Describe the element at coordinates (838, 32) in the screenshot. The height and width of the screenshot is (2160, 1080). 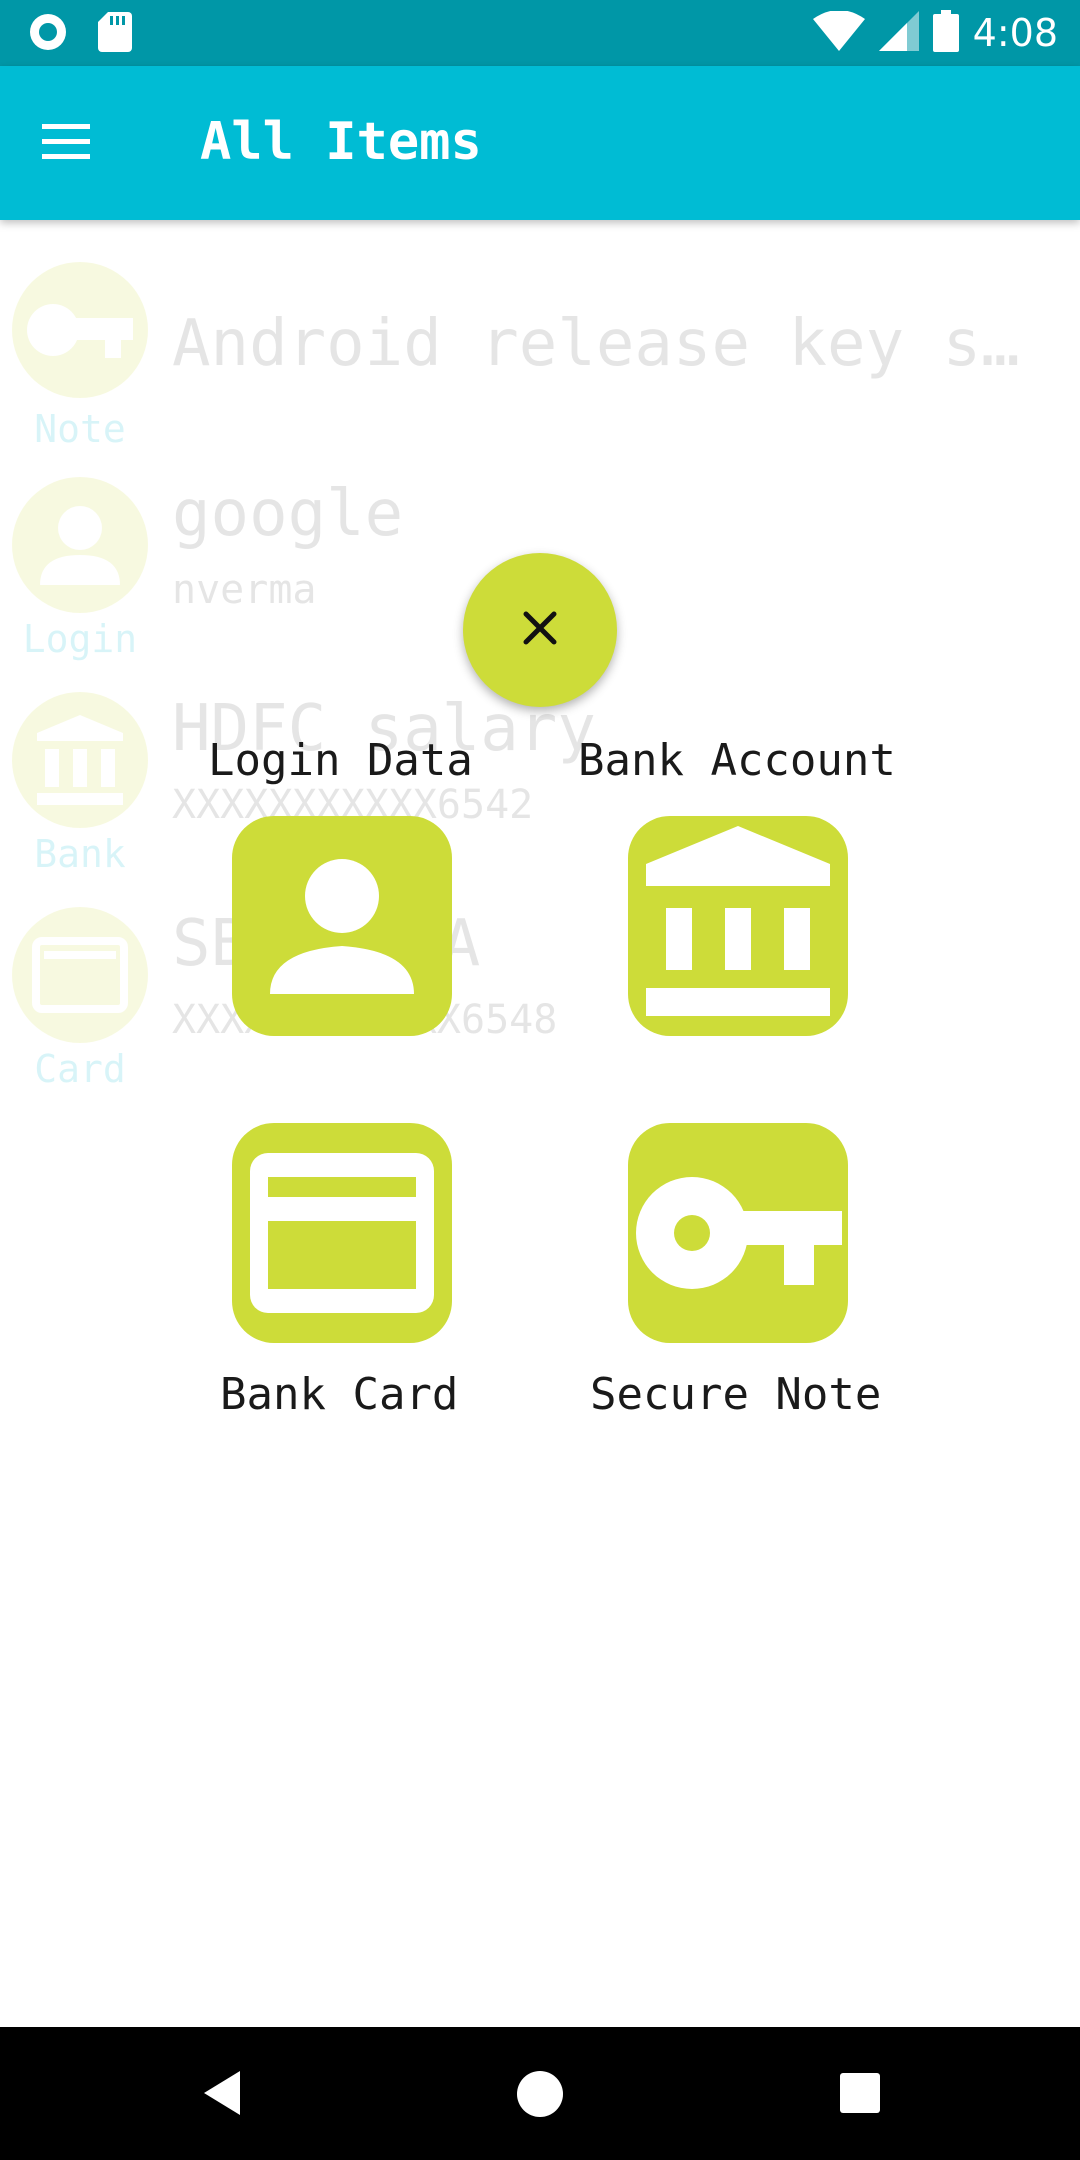
I see `wifi-icon` at that location.